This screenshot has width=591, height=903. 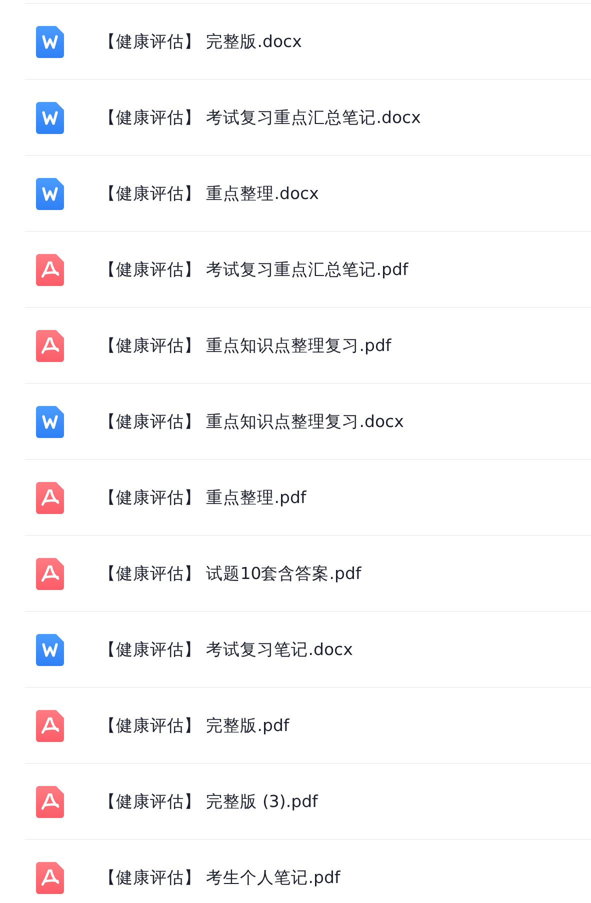 What do you see at coordinates (251, 421) in the screenshot?
I see `file-name: 【健康评估】 重点知识点整理复习.docx` at bounding box center [251, 421].